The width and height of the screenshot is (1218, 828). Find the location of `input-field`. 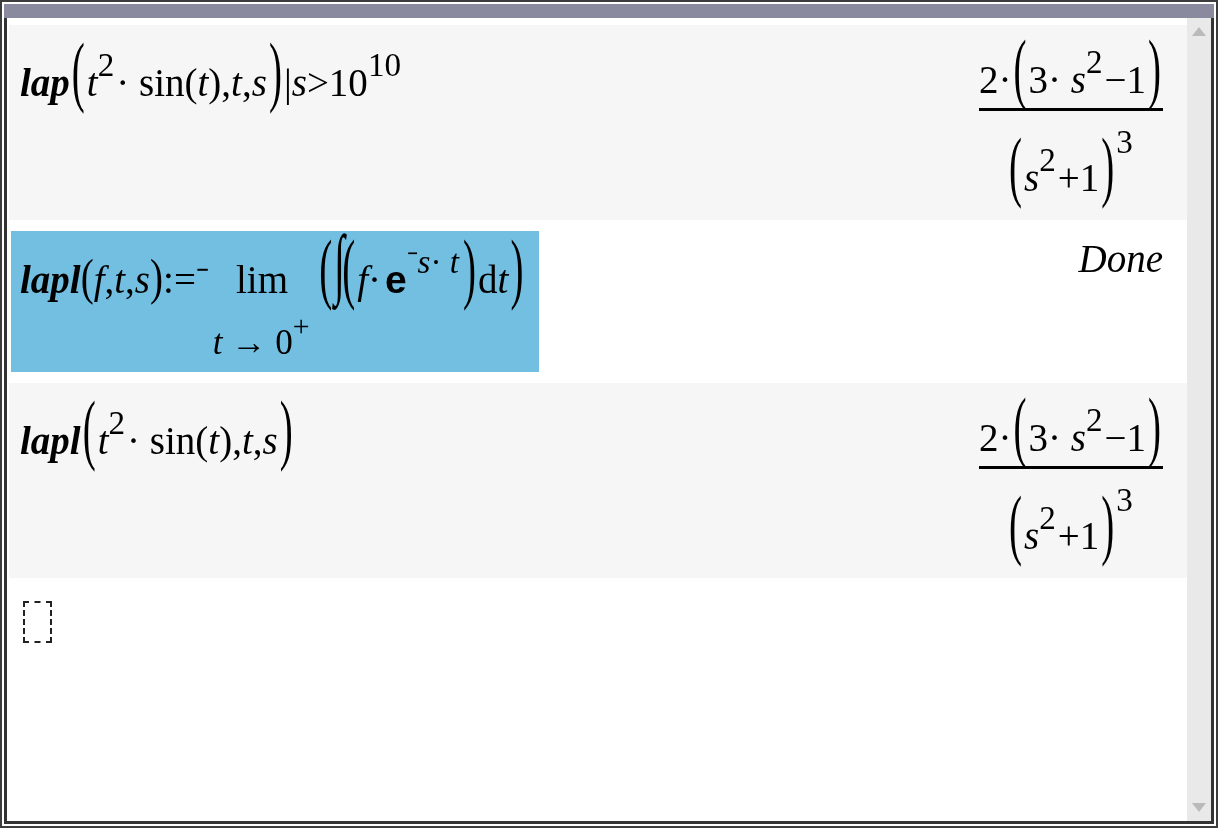

input-field is located at coordinates (37, 622).